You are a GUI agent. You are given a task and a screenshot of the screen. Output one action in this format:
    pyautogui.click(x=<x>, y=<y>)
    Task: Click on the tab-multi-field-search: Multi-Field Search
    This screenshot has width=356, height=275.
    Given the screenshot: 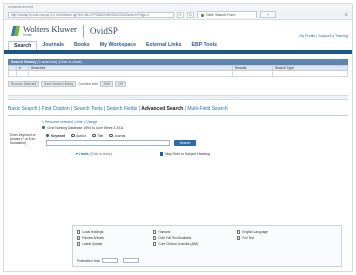 What is the action you would take?
    pyautogui.click(x=207, y=109)
    